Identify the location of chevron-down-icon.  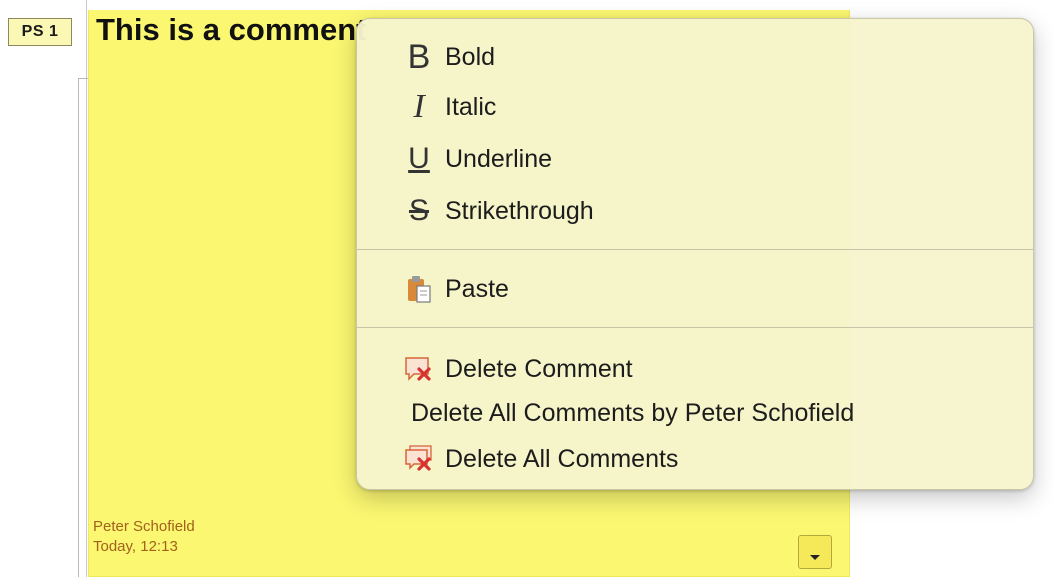
(815, 557).